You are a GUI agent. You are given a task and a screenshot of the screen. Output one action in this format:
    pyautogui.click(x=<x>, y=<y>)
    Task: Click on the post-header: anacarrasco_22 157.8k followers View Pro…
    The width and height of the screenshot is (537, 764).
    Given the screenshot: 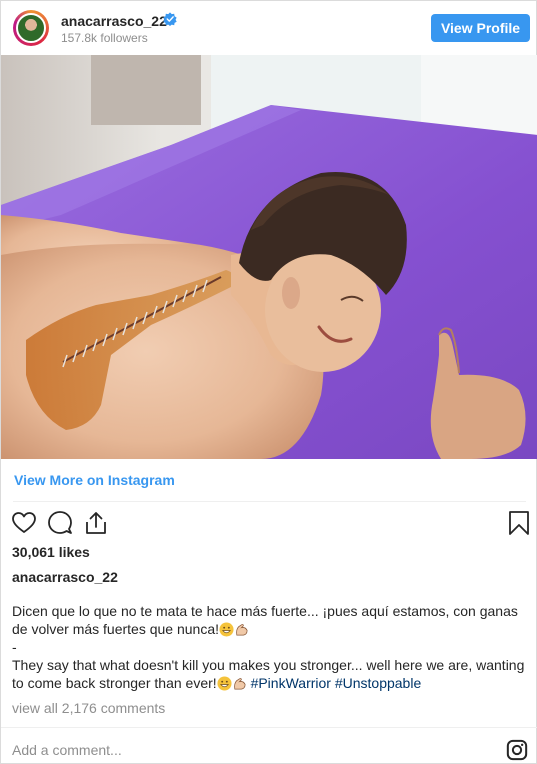 What is the action you would take?
    pyautogui.click(x=269, y=28)
    